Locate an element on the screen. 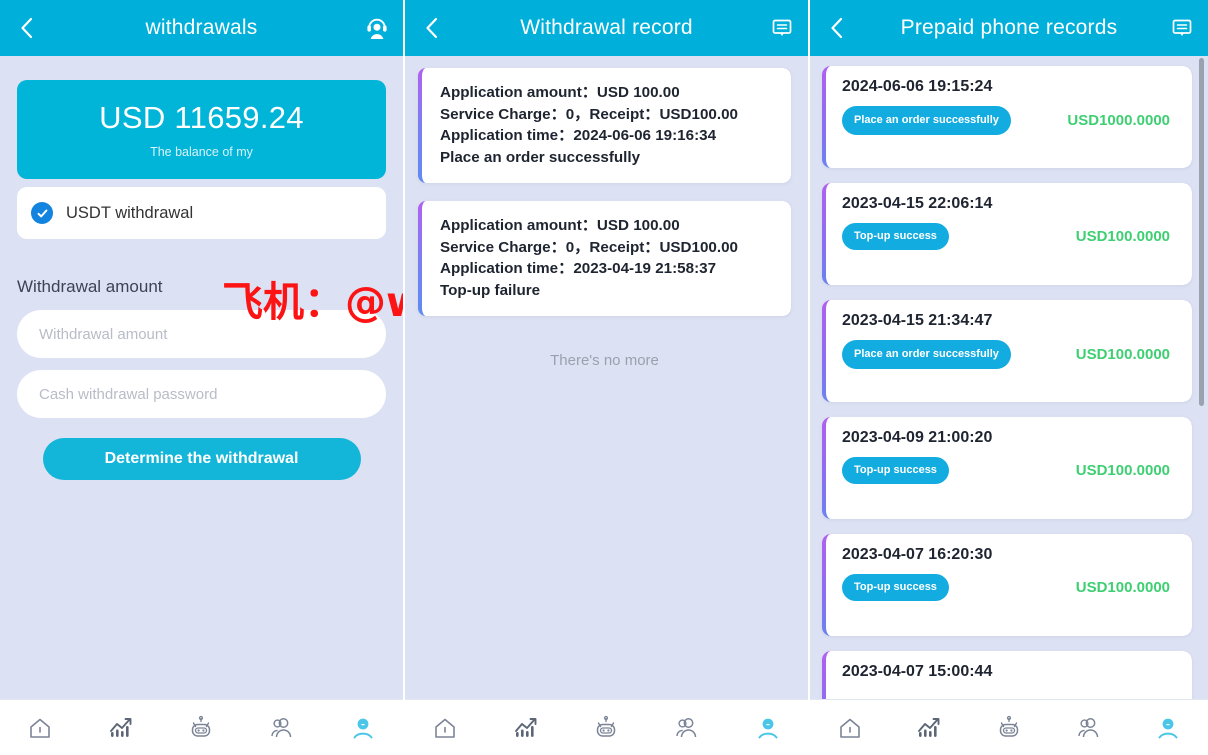 The height and width of the screenshot is (755, 1208). panel1-tabbar is located at coordinates (201, 727).